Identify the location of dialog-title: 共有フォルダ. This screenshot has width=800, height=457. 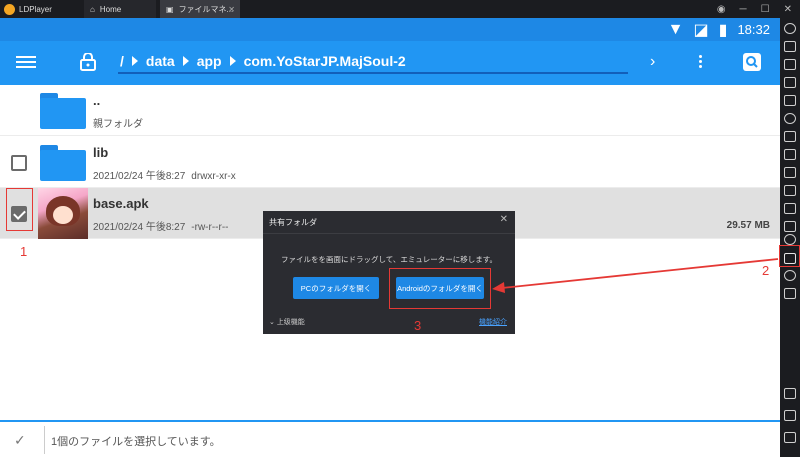
(293, 222).